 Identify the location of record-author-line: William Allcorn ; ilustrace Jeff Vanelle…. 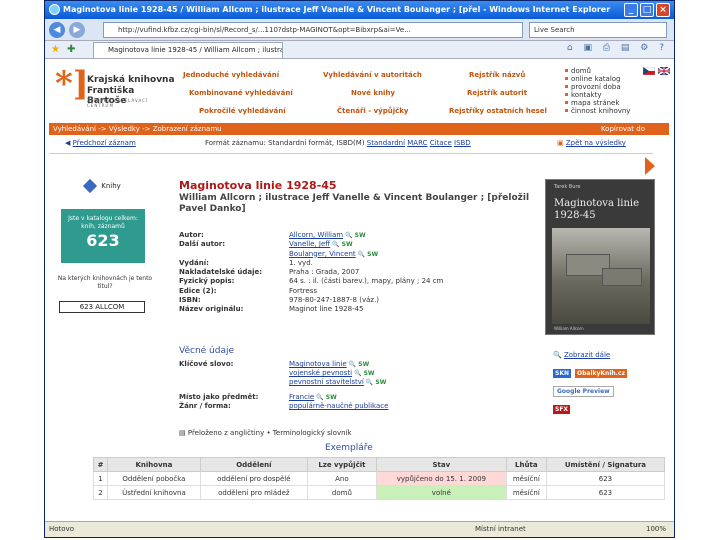
(354, 203).